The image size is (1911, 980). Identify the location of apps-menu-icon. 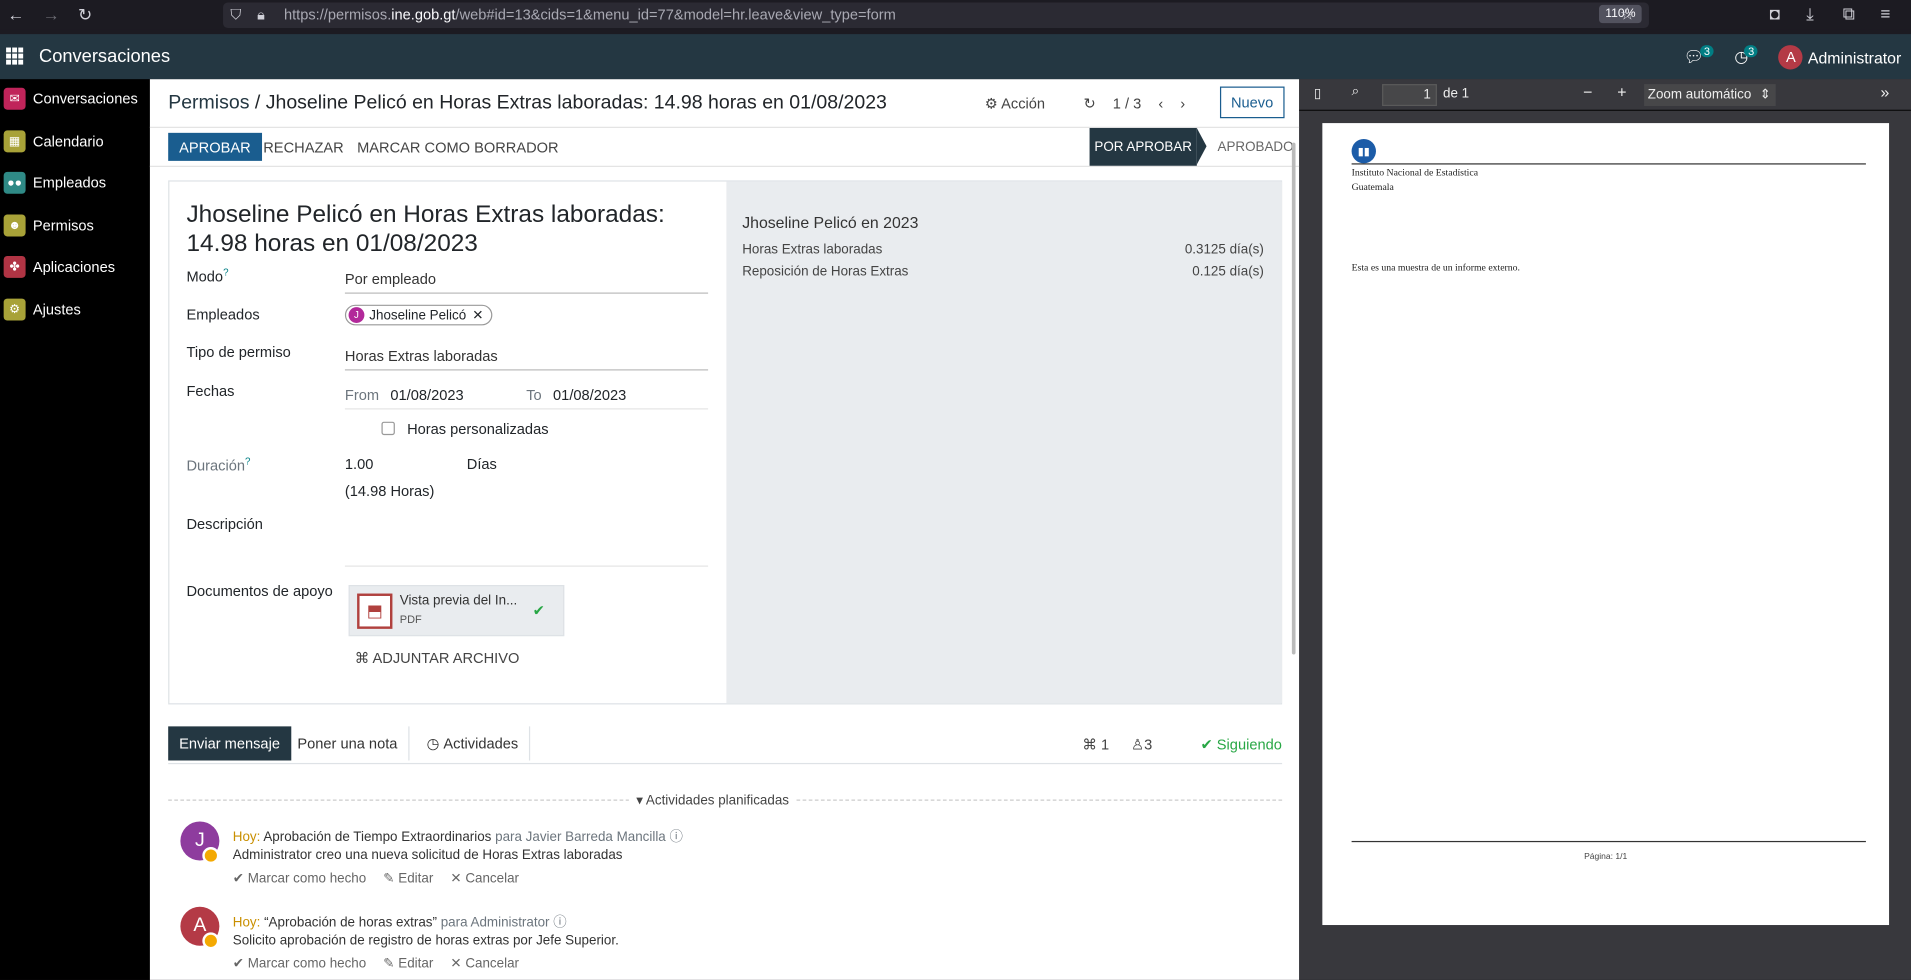
(15, 56).